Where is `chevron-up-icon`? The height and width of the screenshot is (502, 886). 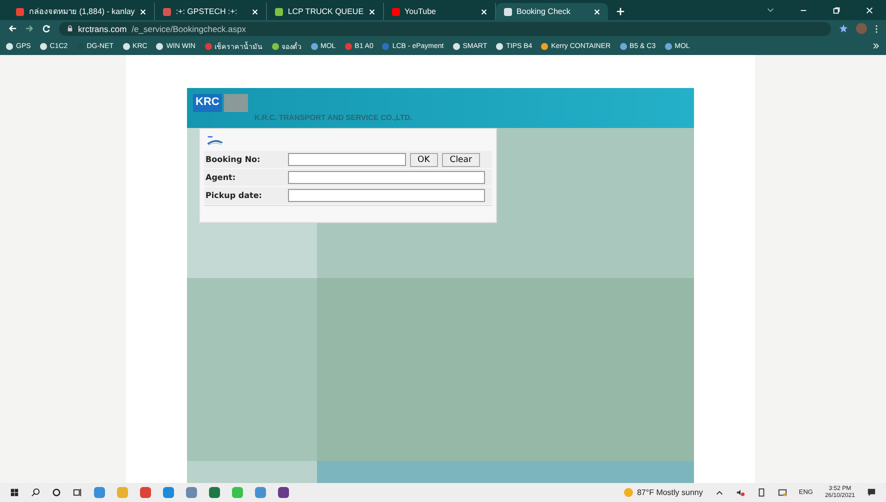 chevron-up-icon is located at coordinates (719, 492).